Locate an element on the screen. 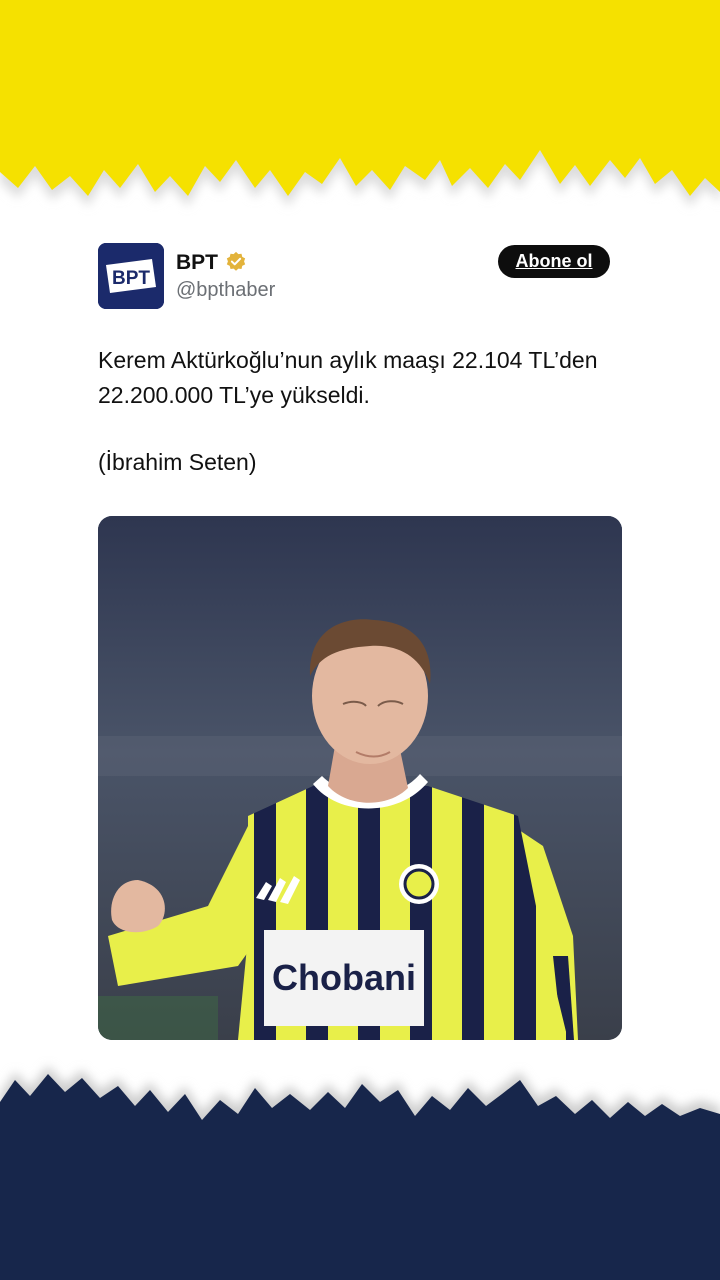 The width and height of the screenshot is (720, 1280). follow-button: Abone ol is located at coordinates (554, 261).